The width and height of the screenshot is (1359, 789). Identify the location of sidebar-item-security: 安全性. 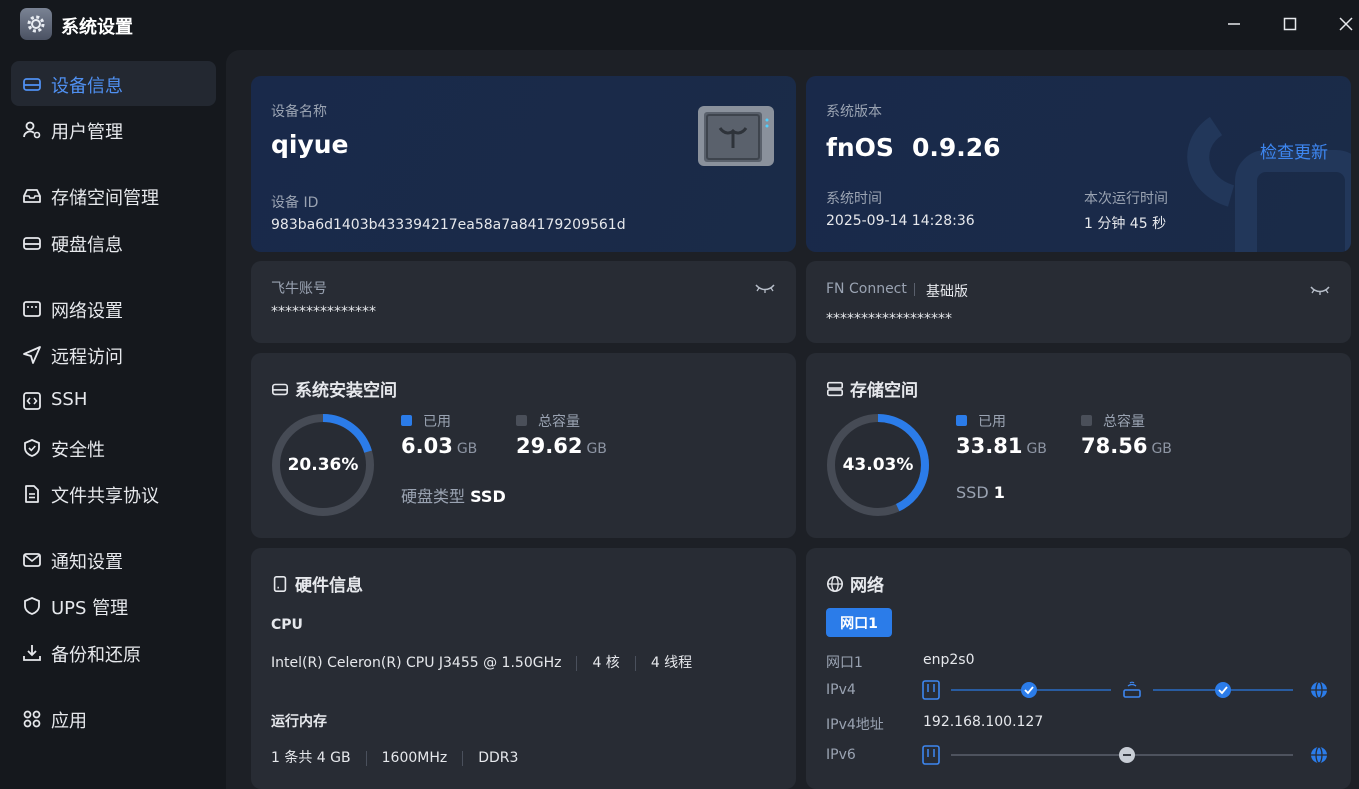
(113, 447).